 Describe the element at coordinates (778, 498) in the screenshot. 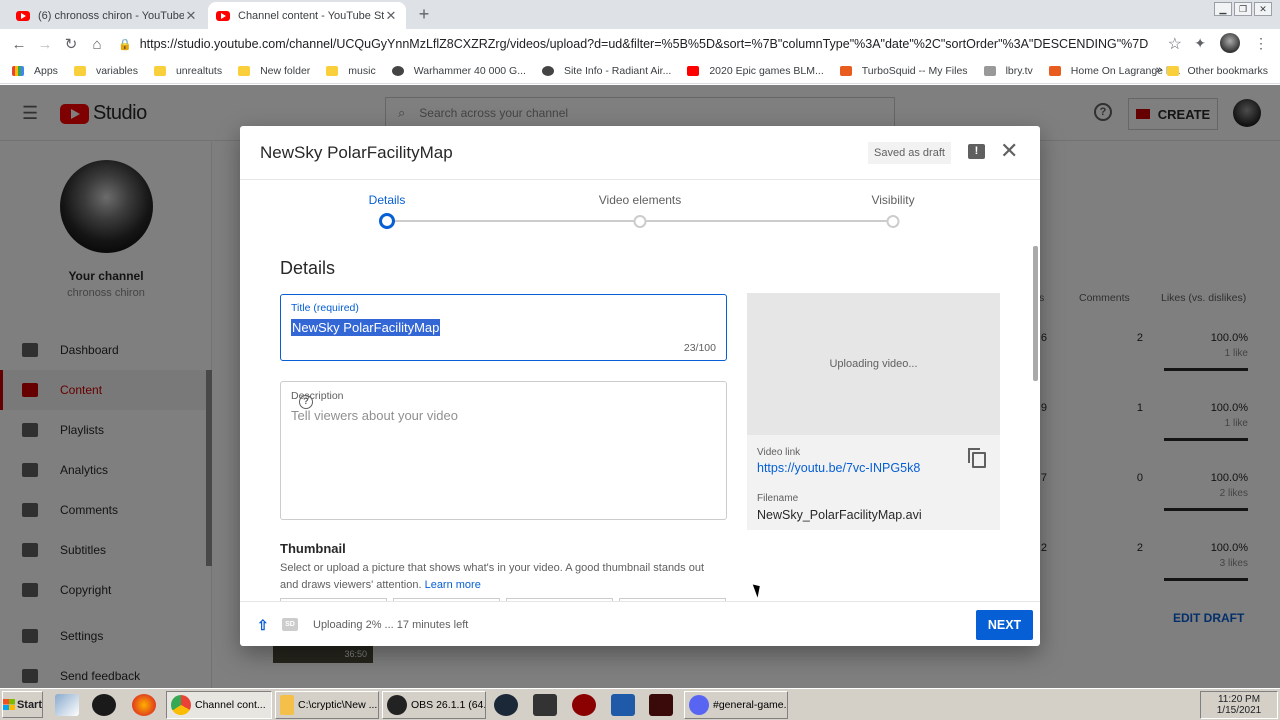

I see `filename-label: Filename` at that location.